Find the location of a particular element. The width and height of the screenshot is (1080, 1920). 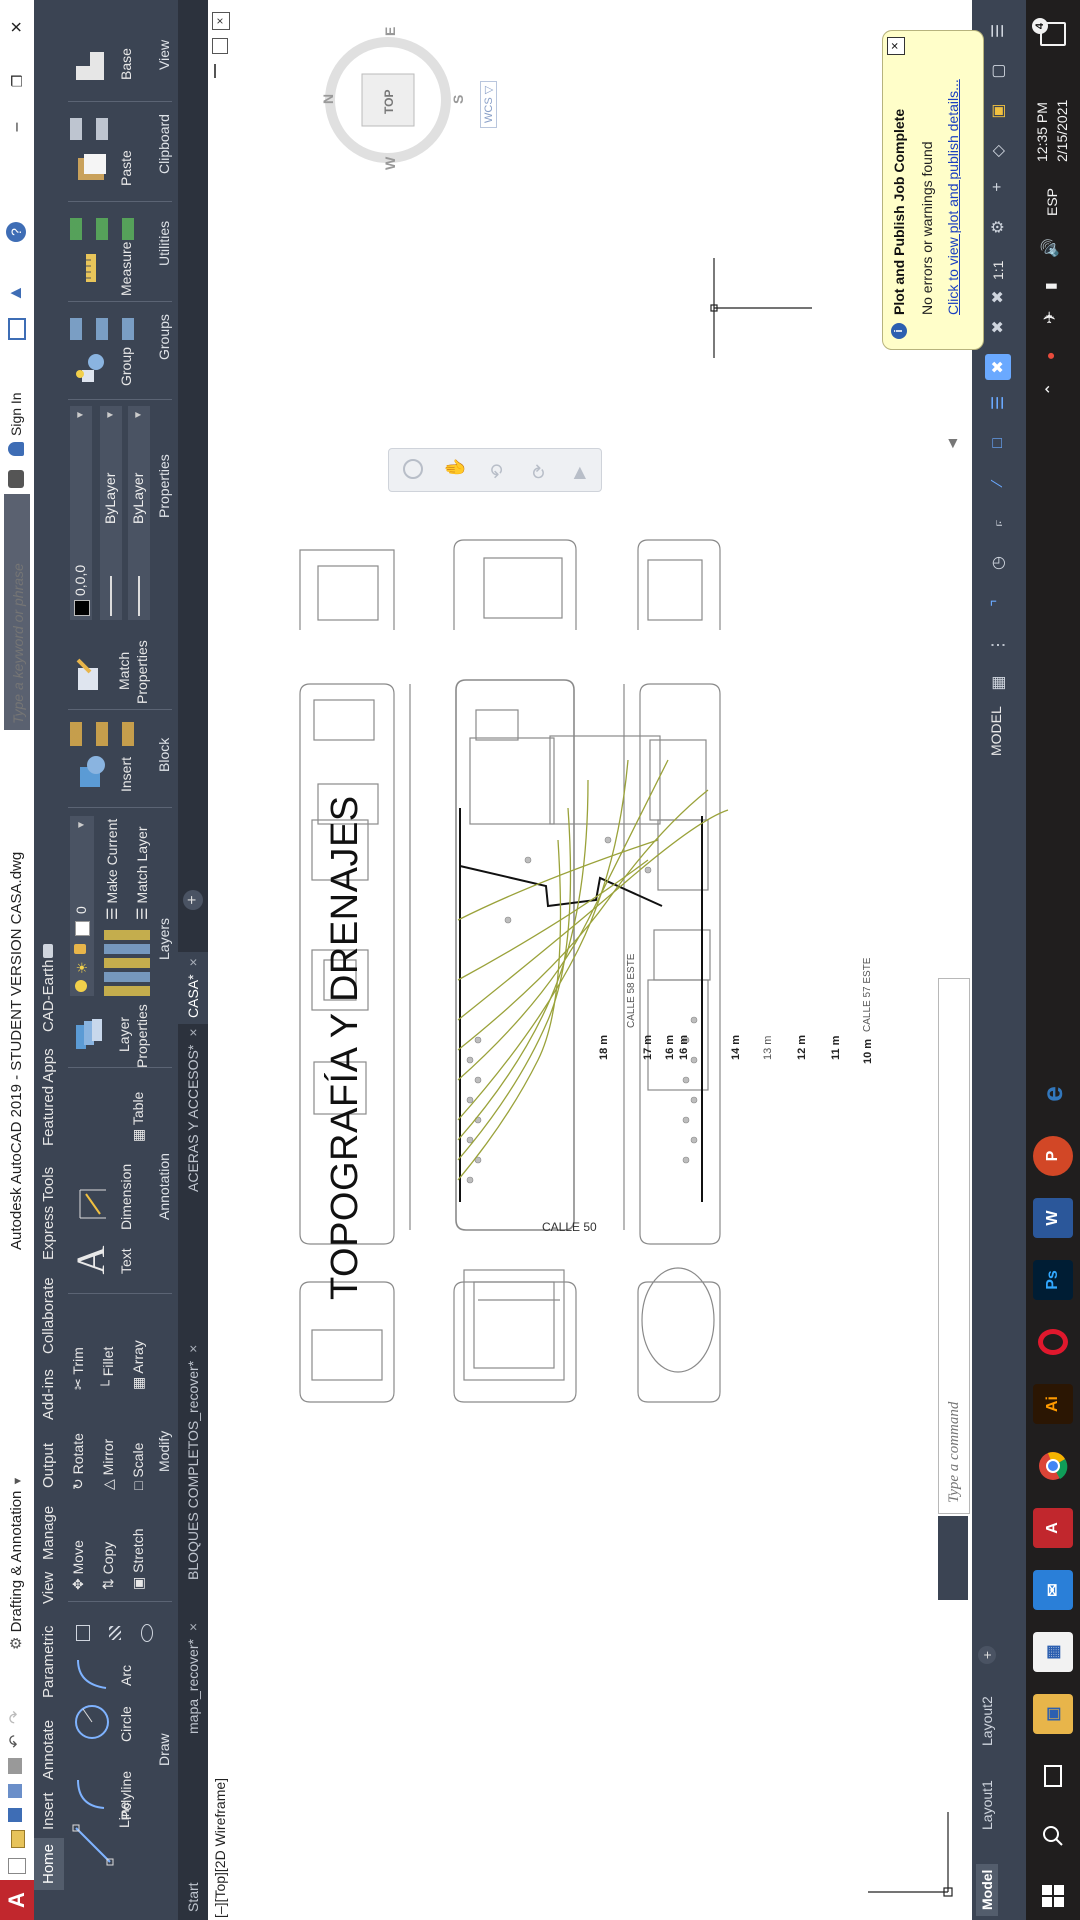

hardware-acceleration-icon: ▣ is located at coordinates (998, 111).